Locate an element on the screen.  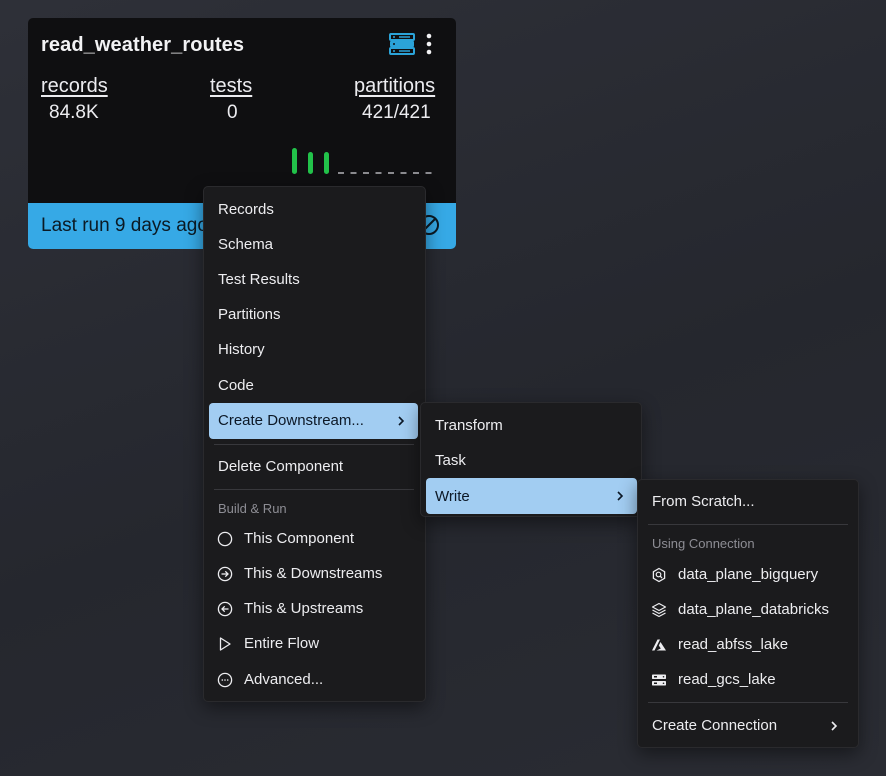
menu-item-run-entire-flow: Entire Flow is located at coordinates (313, 644).